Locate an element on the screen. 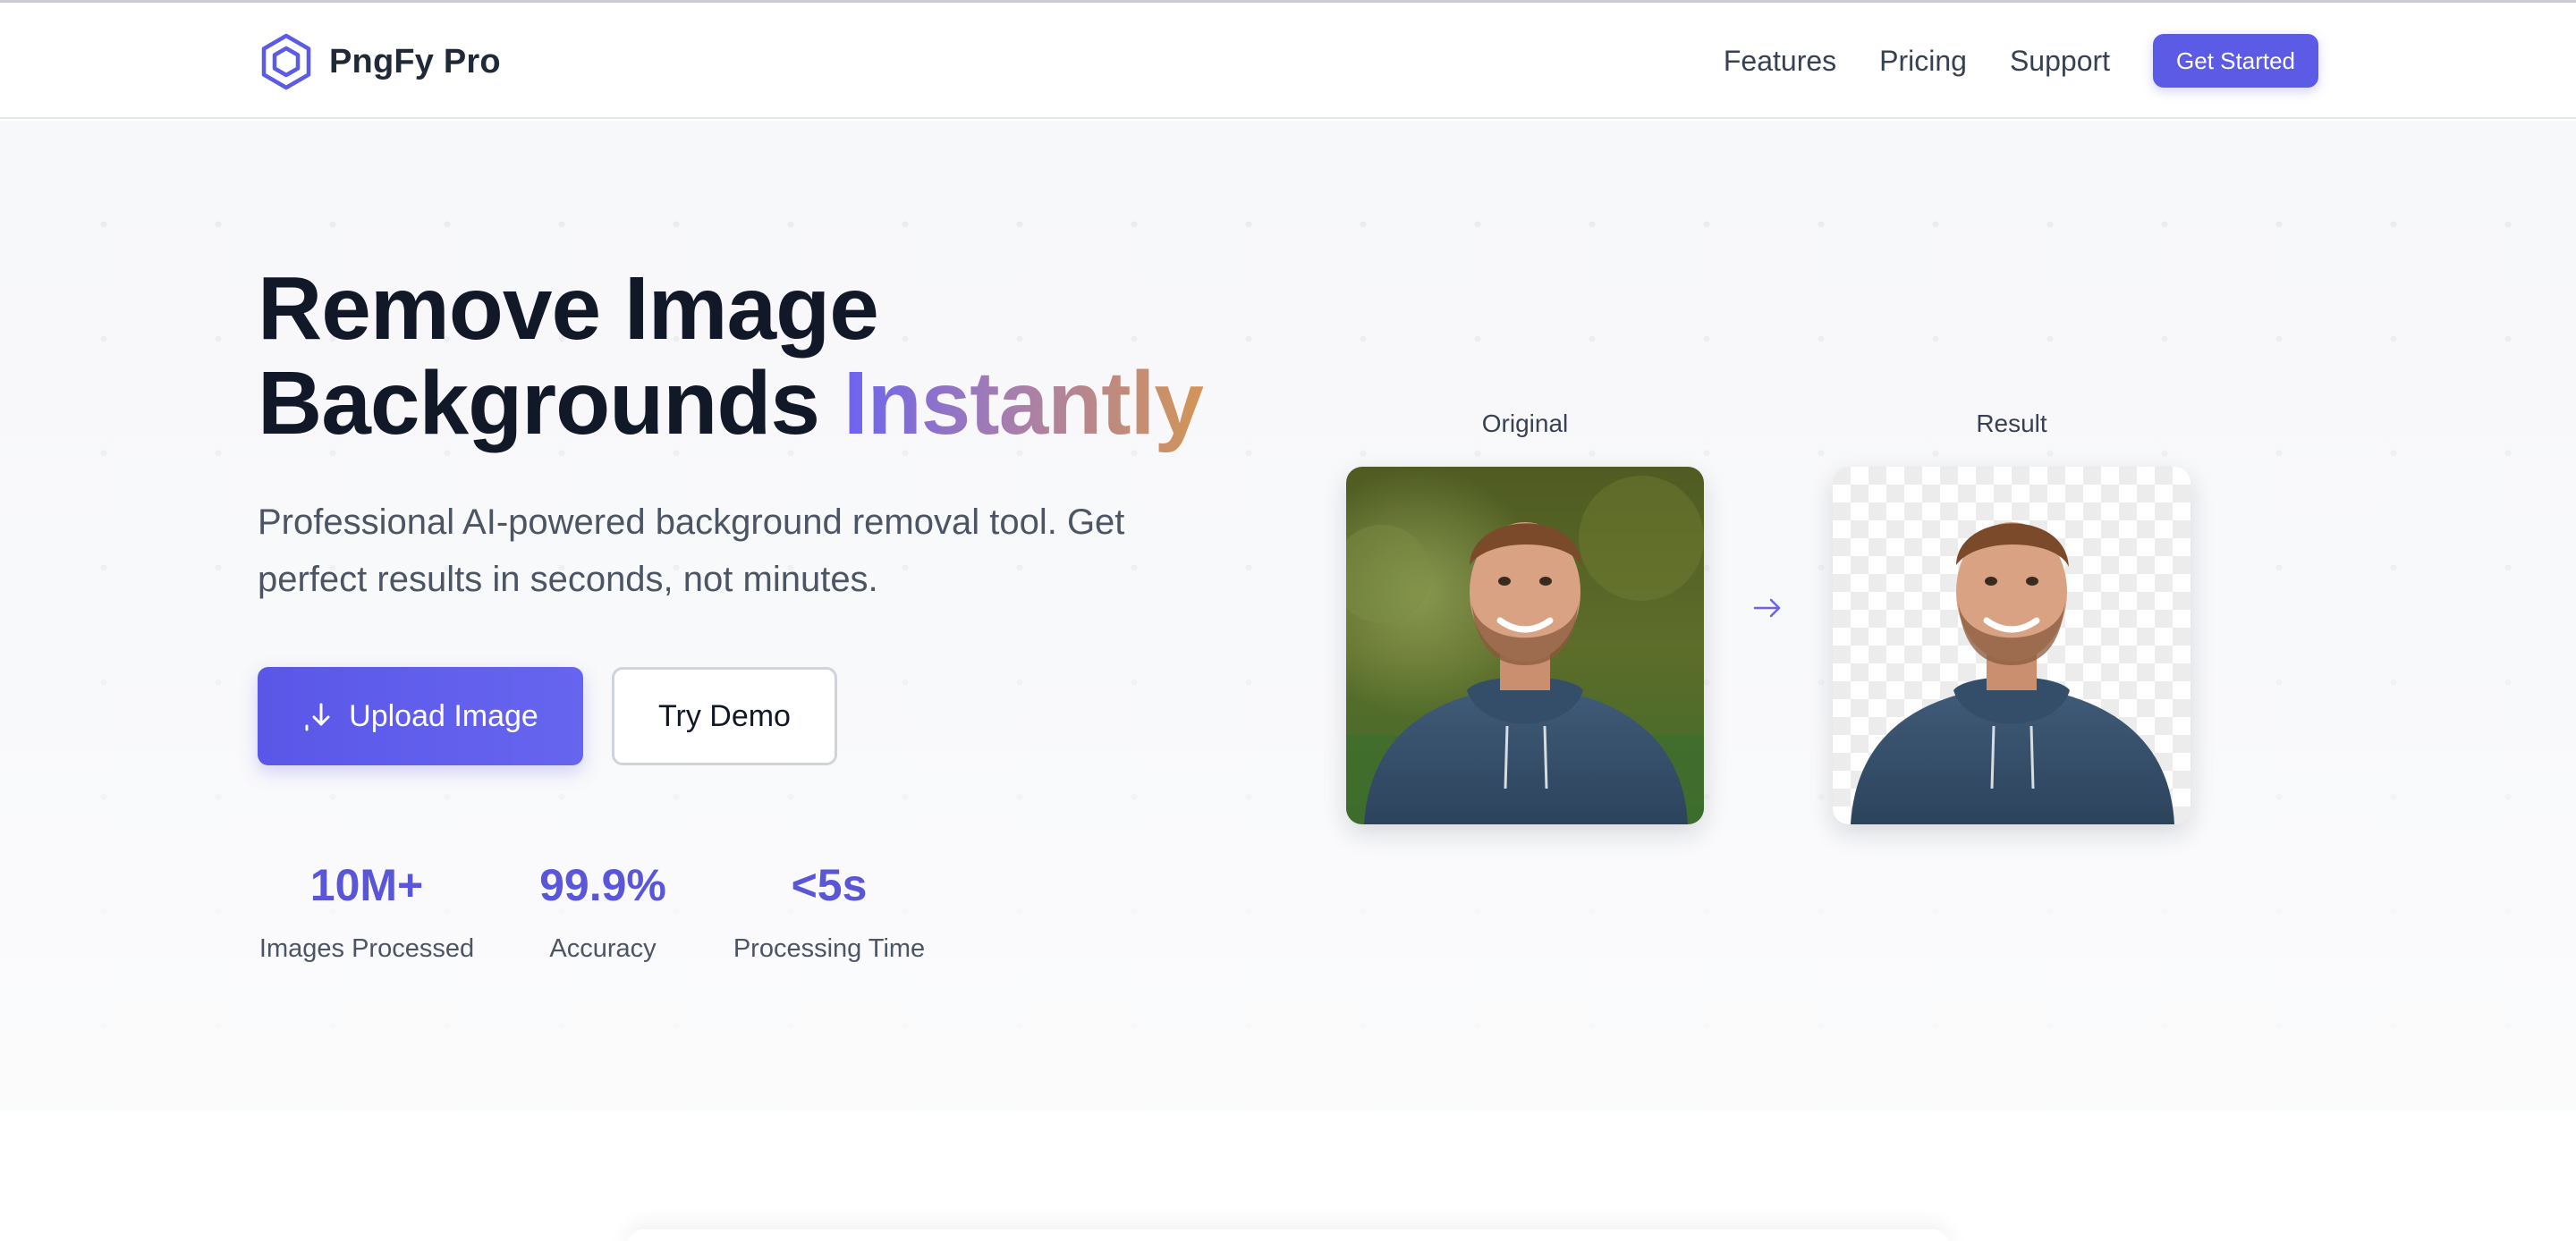 The height and width of the screenshot is (1241, 2576). brand: PngFy Pro is located at coordinates (379, 61).